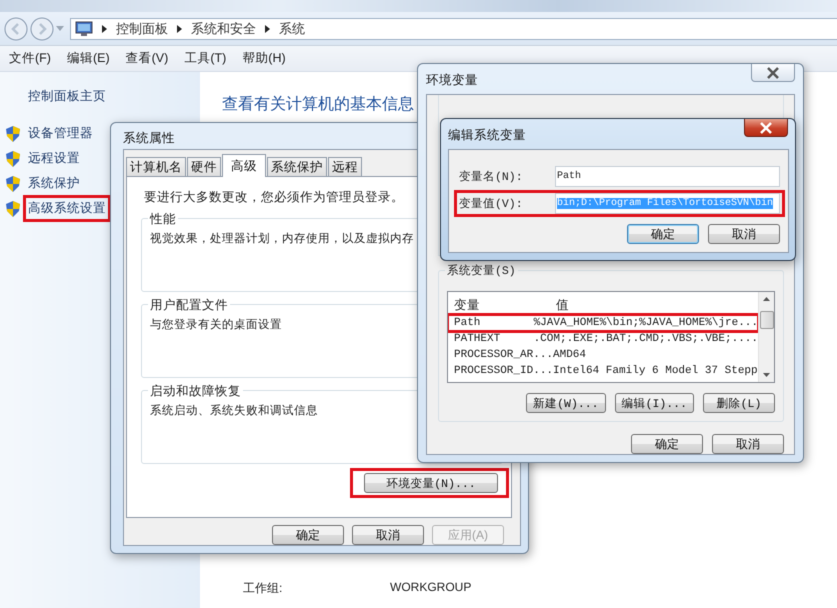 This screenshot has height=608, width=837. Describe the element at coordinates (114, 96) in the screenshot. I see `sidebar-link: 控制面板主页` at that location.